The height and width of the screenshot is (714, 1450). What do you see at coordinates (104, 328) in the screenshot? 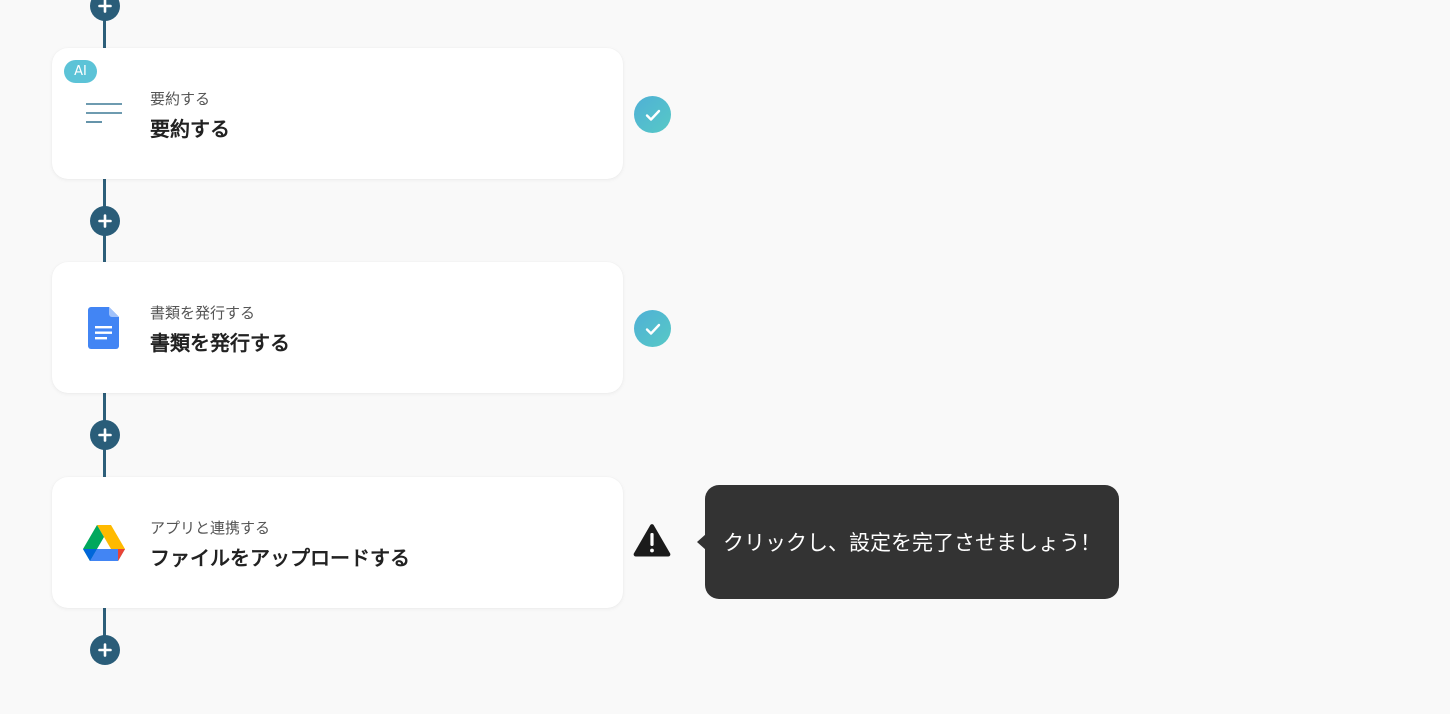
I see `google-docs-icon` at bounding box center [104, 328].